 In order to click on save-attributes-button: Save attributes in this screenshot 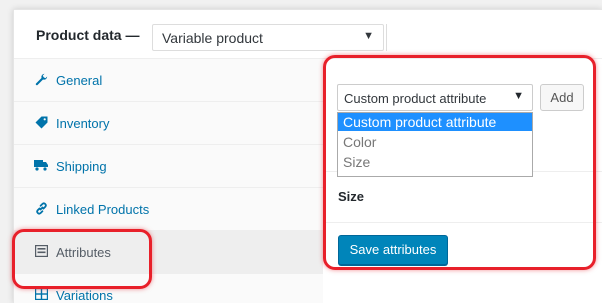, I will do `click(393, 250)`.